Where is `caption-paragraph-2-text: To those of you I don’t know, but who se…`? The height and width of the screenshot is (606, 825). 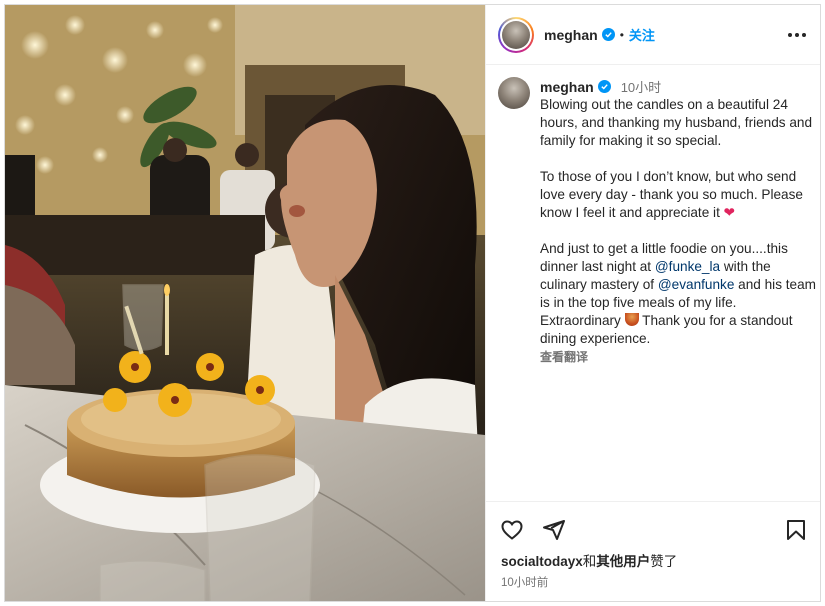 caption-paragraph-2-text: To those of you I don’t know, but who se… is located at coordinates (671, 194).